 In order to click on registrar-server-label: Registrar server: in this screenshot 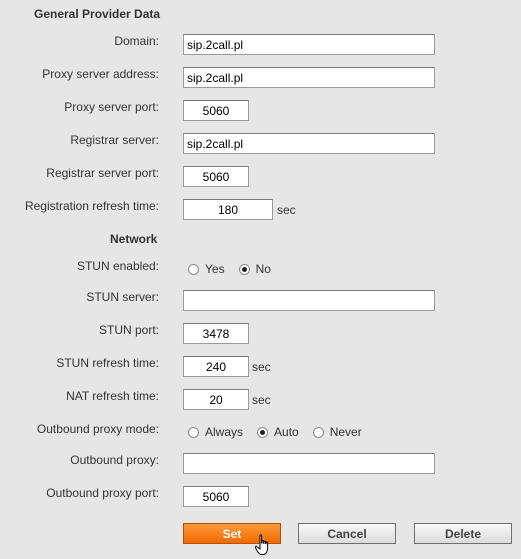, I will do `click(114, 140)`.